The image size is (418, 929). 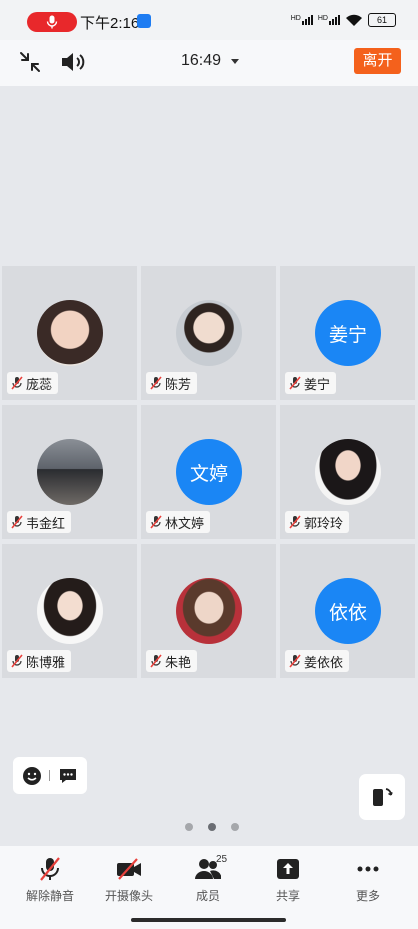 What do you see at coordinates (30, 62) in the screenshot?
I see `minimize-icon` at bounding box center [30, 62].